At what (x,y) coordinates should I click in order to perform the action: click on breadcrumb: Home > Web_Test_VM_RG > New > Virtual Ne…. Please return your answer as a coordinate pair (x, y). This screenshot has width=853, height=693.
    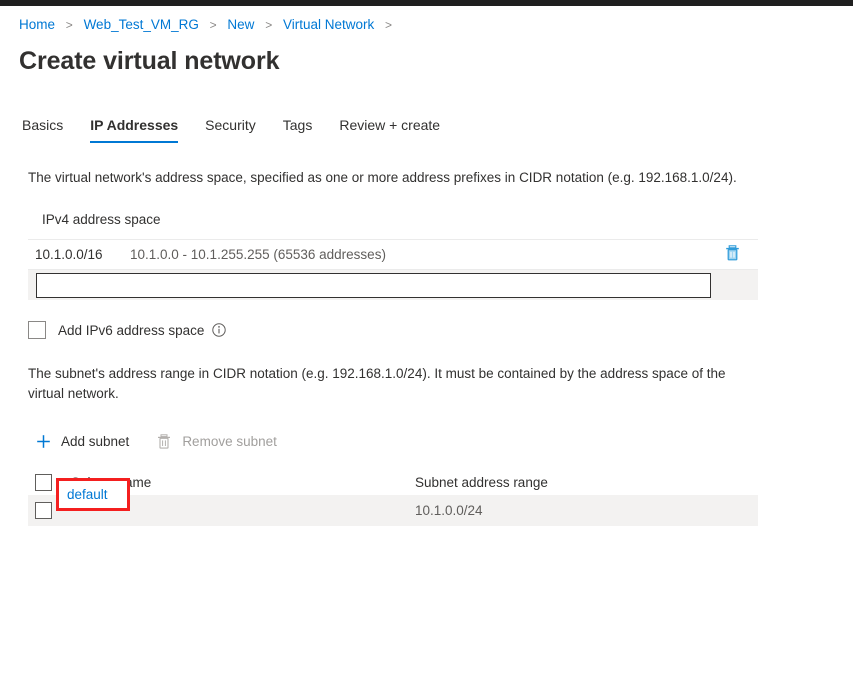
    Looking at the image, I should click on (426, 20).